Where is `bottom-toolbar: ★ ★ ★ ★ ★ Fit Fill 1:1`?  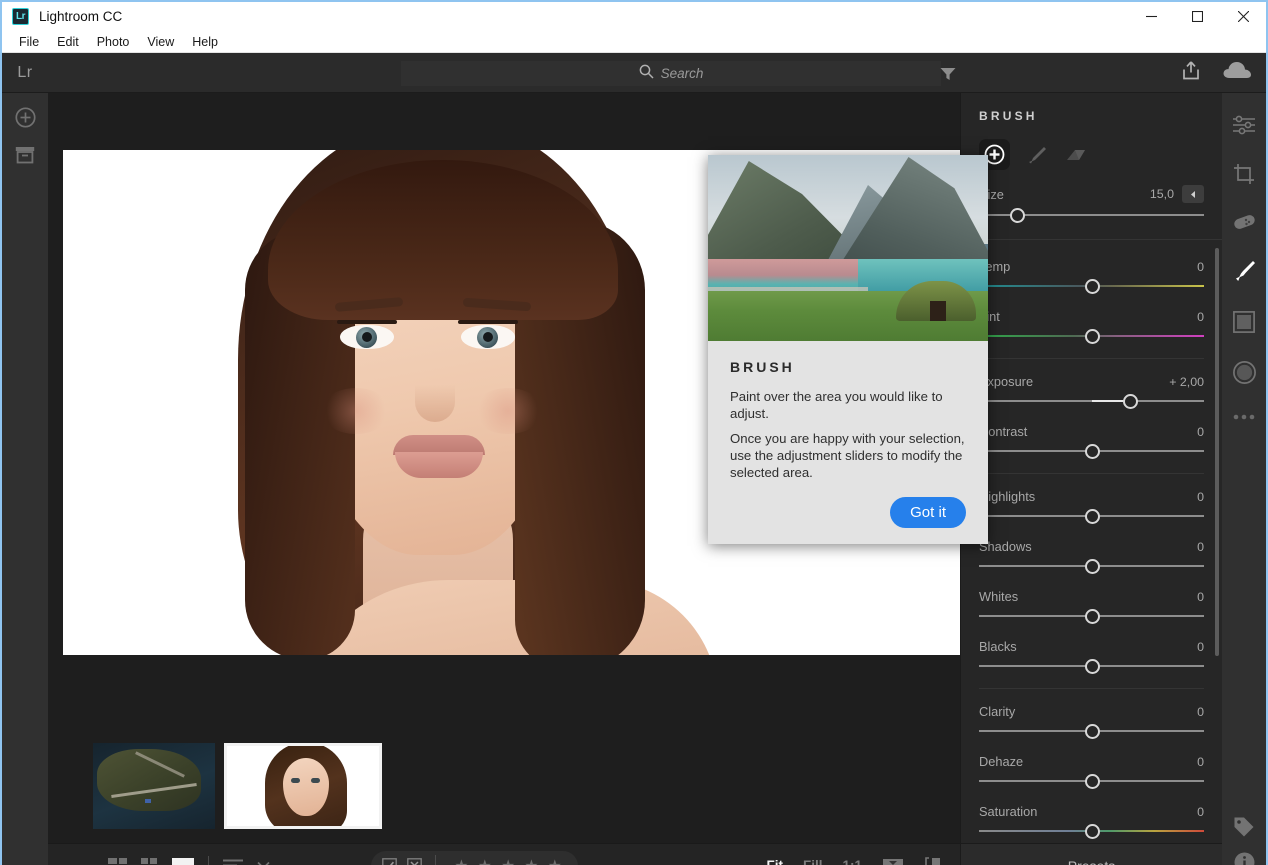
bottom-toolbar: ★ ★ ★ ★ ★ Fit Fill 1:1 is located at coordinates (504, 854).